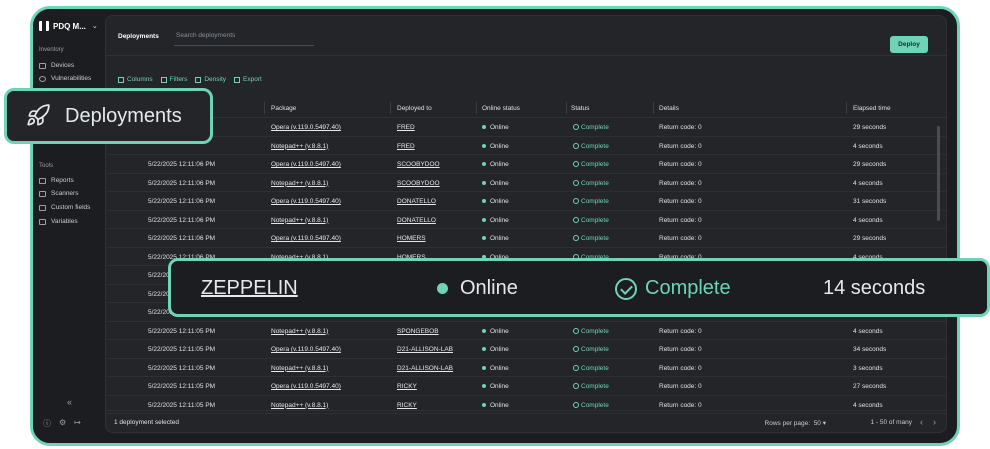 The image size is (990, 449). Describe the element at coordinates (934, 422) in the screenshot. I see `next-page-icon: ›` at that location.